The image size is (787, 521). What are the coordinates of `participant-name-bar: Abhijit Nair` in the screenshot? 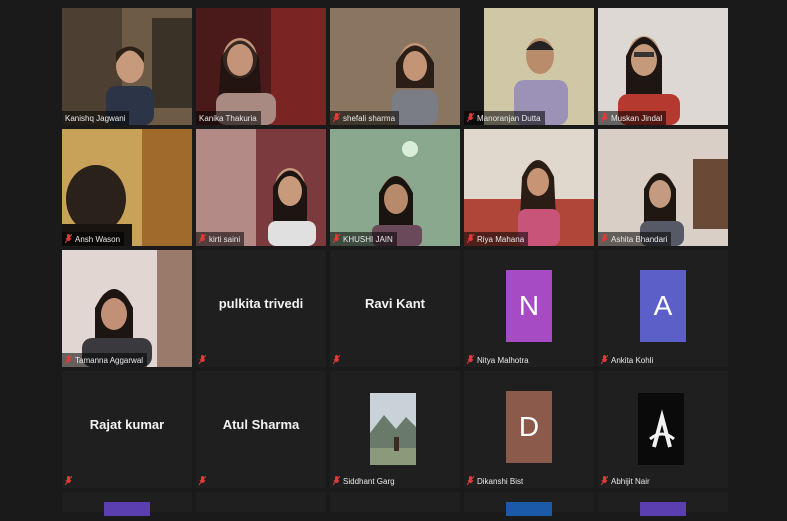 It's located at (626, 481).